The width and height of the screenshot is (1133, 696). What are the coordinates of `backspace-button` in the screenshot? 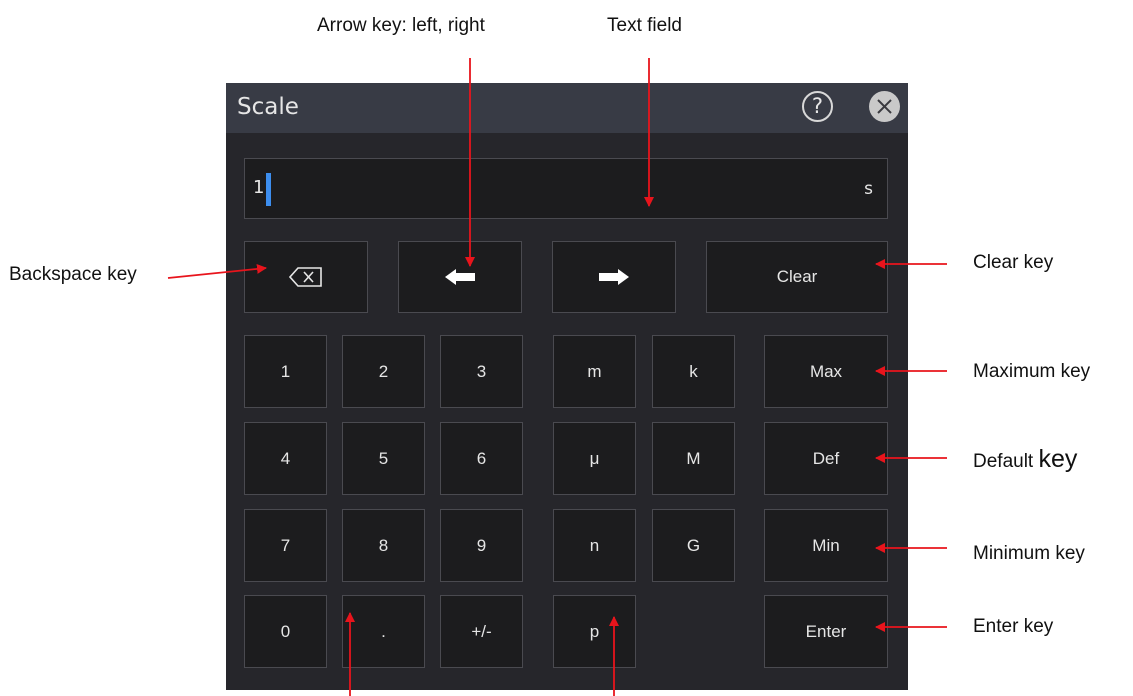 It's located at (306, 277).